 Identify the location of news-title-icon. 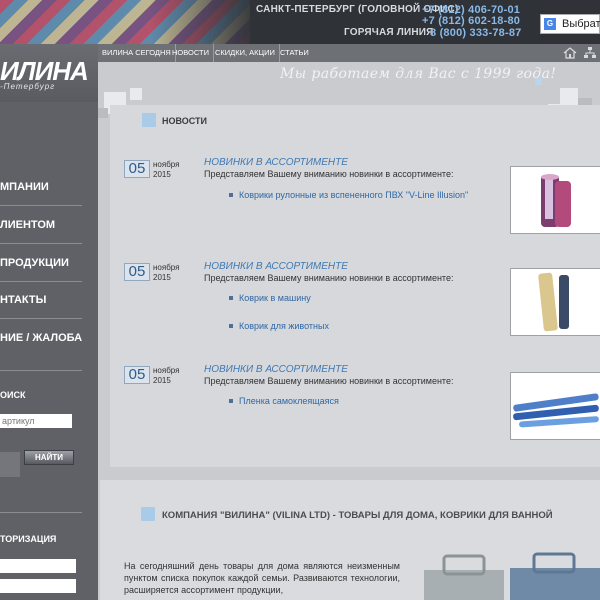
(149, 120).